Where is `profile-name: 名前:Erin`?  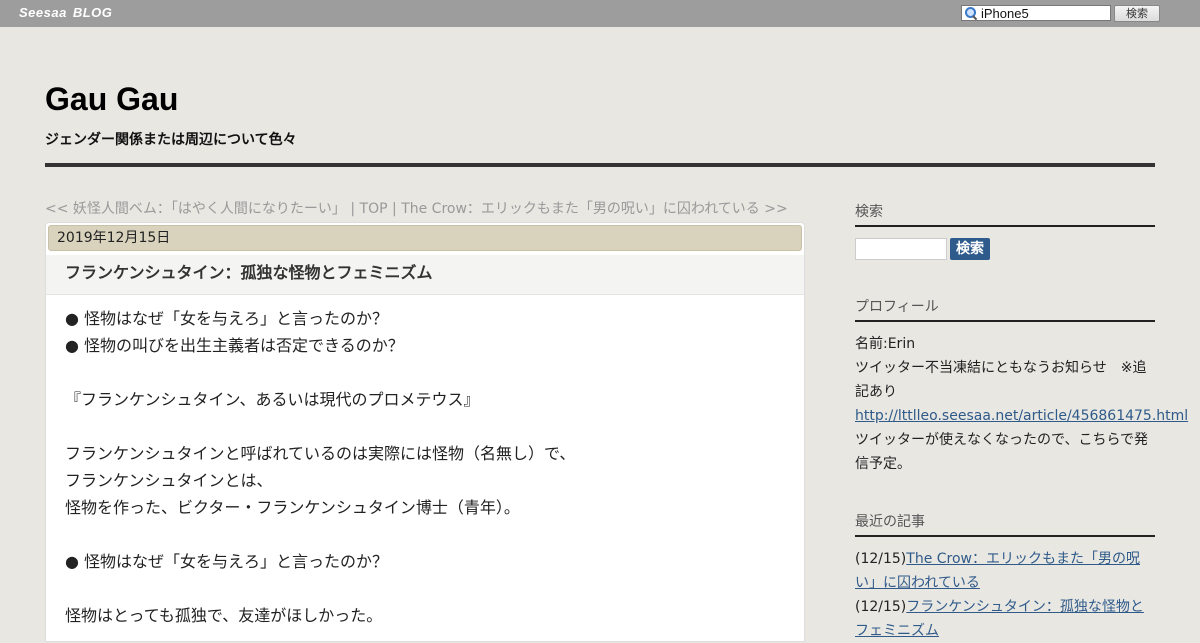
profile-name: 名前:Erin is located at coordinates (885, 344).